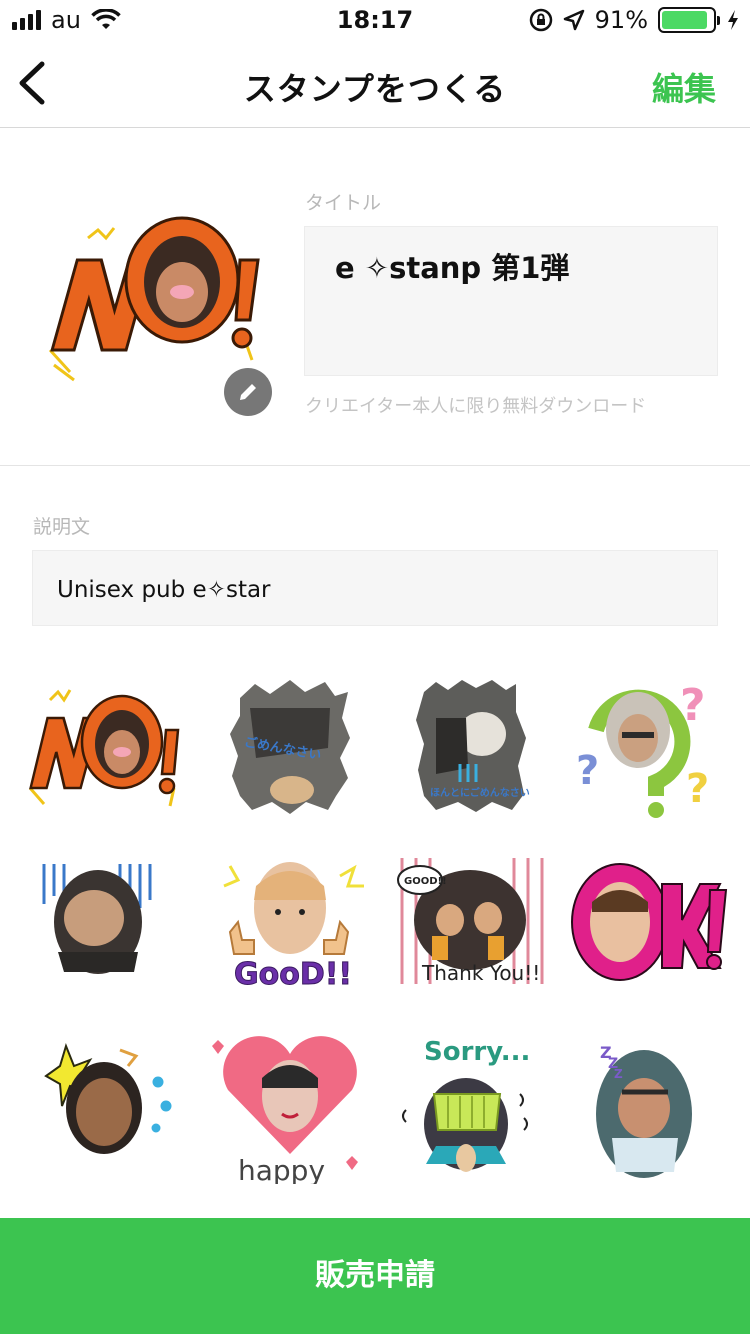 The width and height of the screenshot is (750, 1334). Describe the element at coordinates (343, 203) in the screenshot. I see `title-label: タイトル` at that location.